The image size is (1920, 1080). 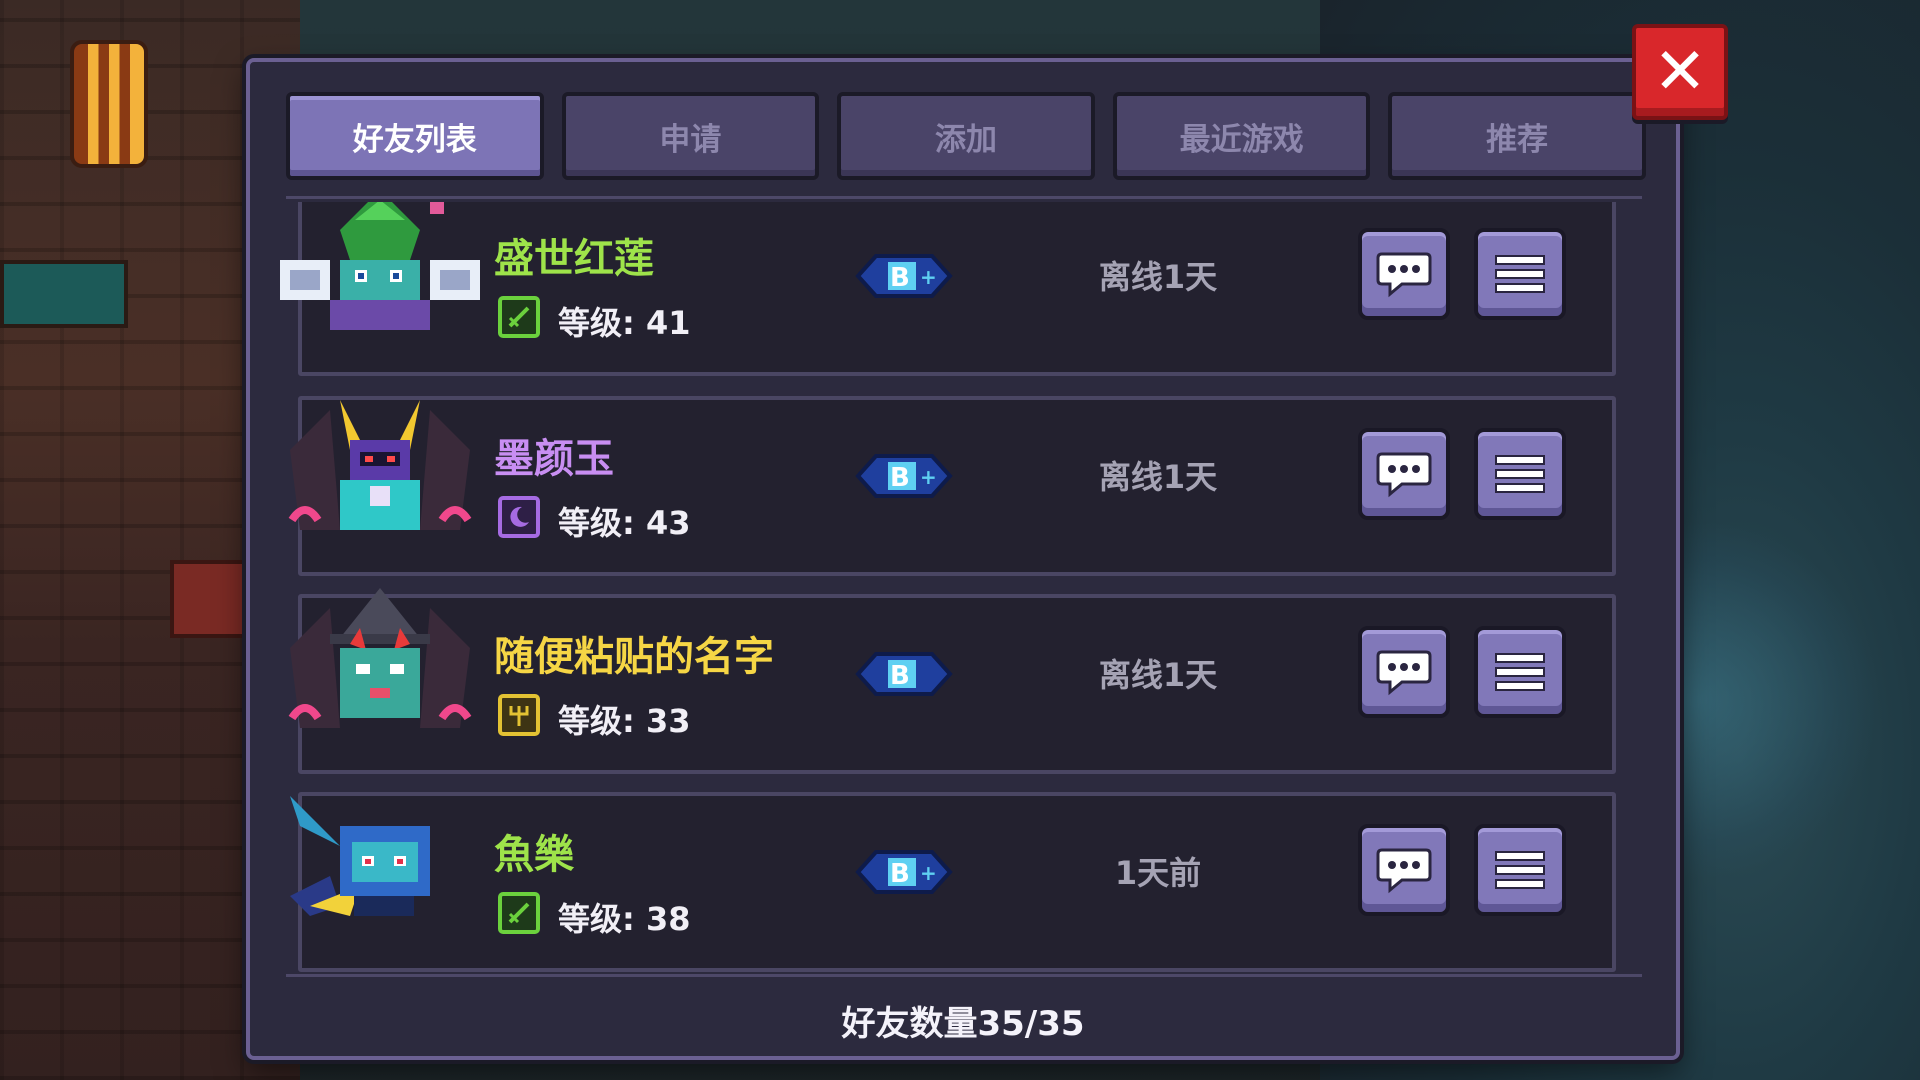 What do you see at coordinates (1158, 873) in the screenshot?
I see `online-status: 1天前` at bounding box center [1158, 873].